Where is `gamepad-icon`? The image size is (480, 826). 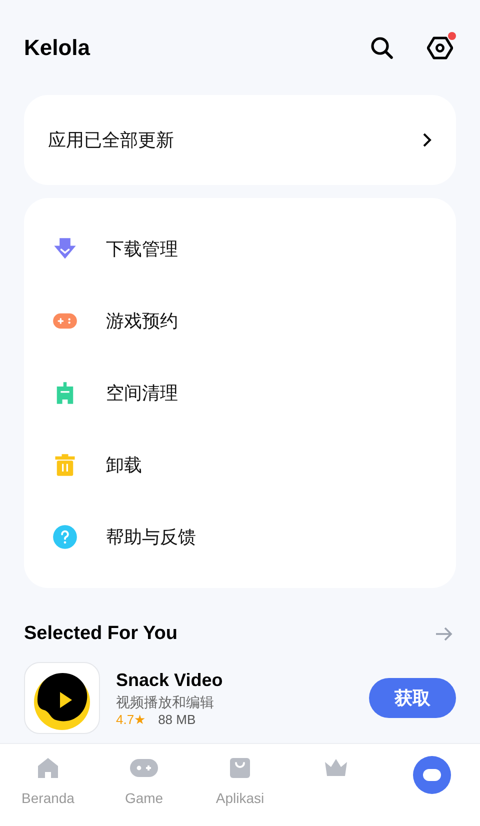
gamepad-icon is located at coordinates (144, 768).